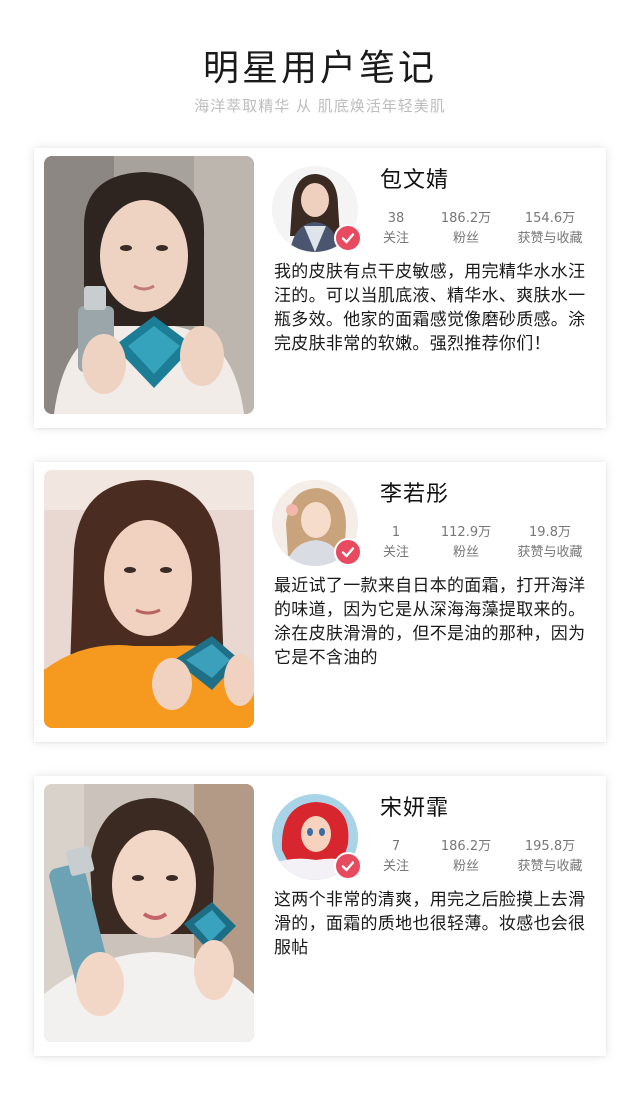 The height and width of the screenshot is (1096, 640). I want to click on stat-following: 38 关注, so click(396, 229).